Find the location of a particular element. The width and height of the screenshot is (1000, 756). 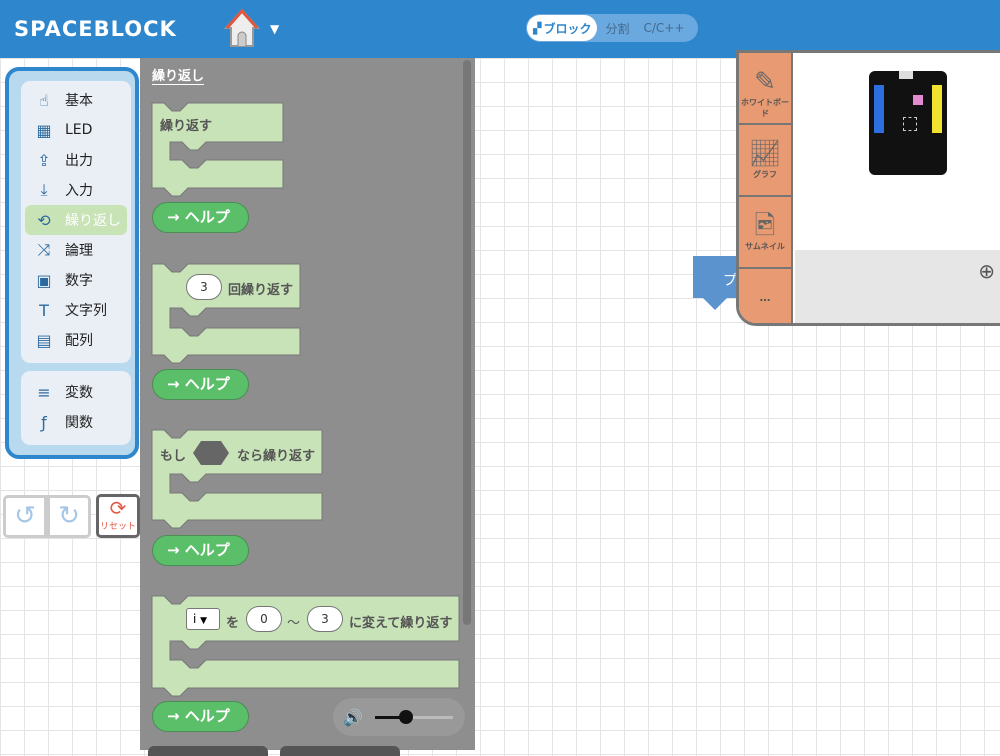

block-repeat-label: 繰り返す is located at coordinates (186, 126).